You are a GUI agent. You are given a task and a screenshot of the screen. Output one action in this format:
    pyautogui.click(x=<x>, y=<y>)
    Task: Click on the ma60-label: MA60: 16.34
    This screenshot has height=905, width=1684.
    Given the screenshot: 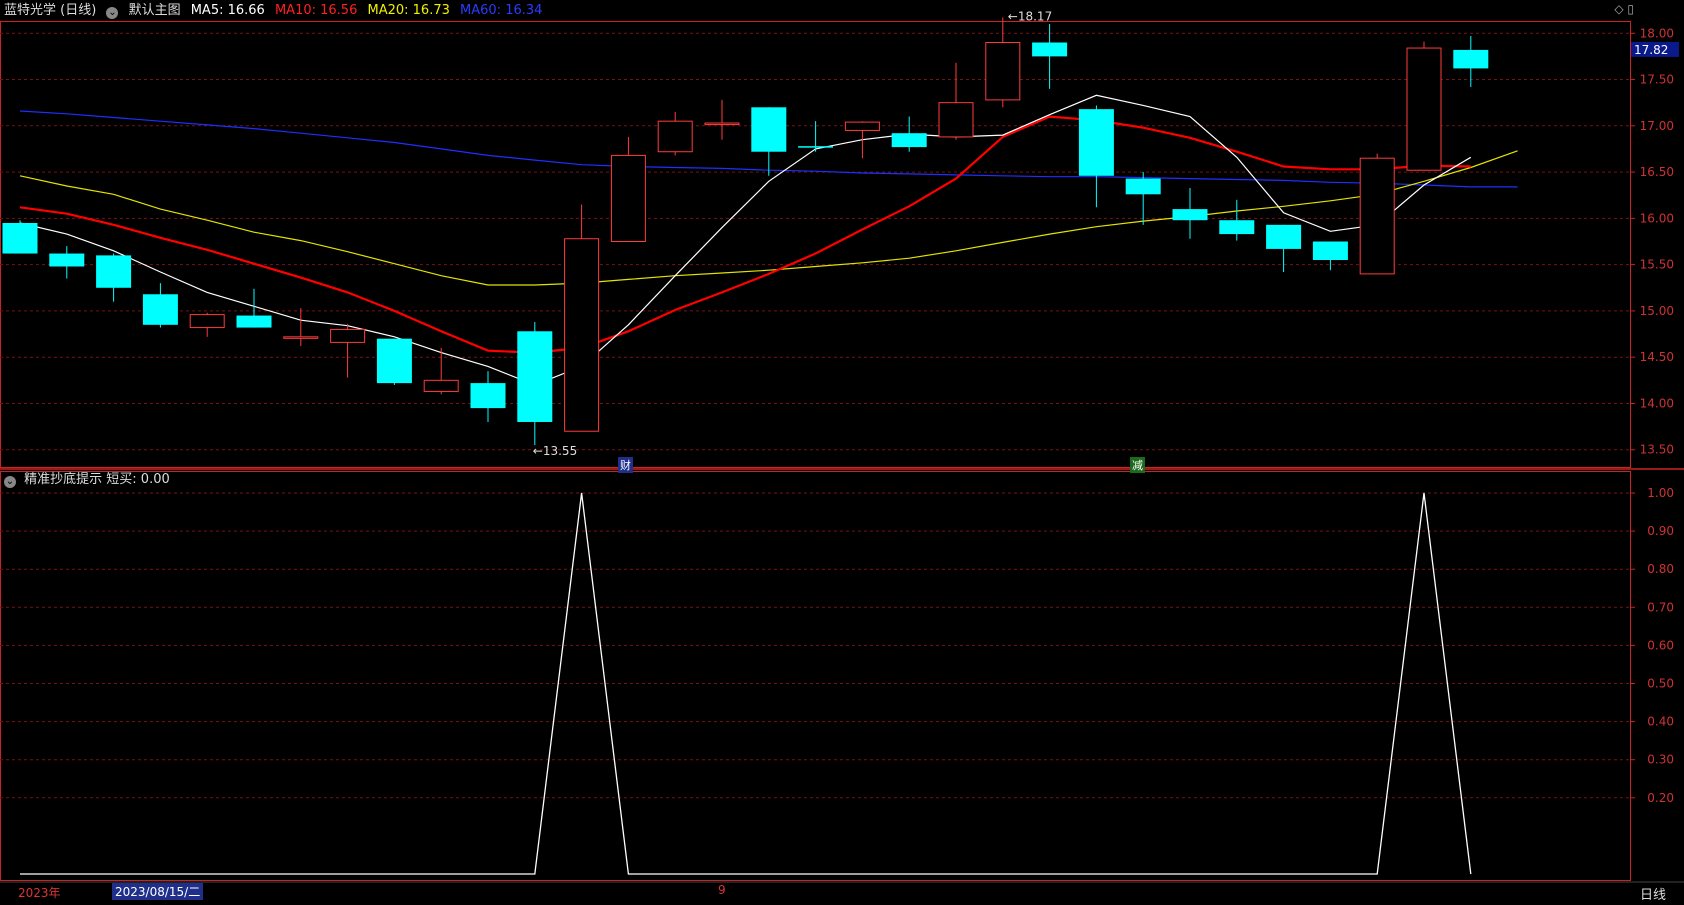 What is the action you would take?
    pyautogui.click(x=501, y=10)
    